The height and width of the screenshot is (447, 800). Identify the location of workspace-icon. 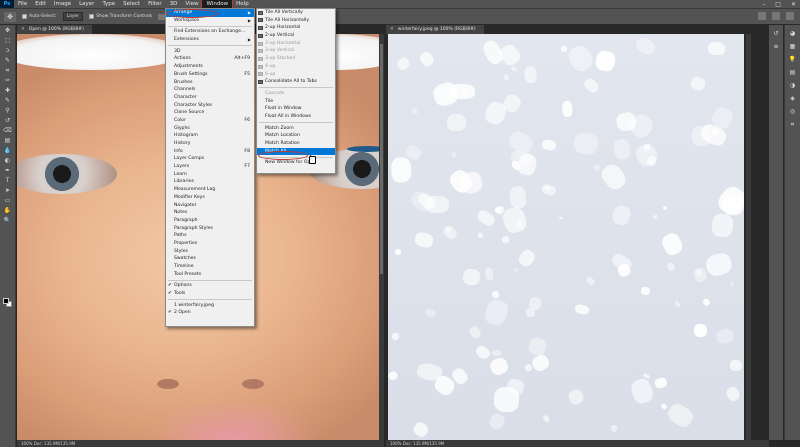
(776, 16).